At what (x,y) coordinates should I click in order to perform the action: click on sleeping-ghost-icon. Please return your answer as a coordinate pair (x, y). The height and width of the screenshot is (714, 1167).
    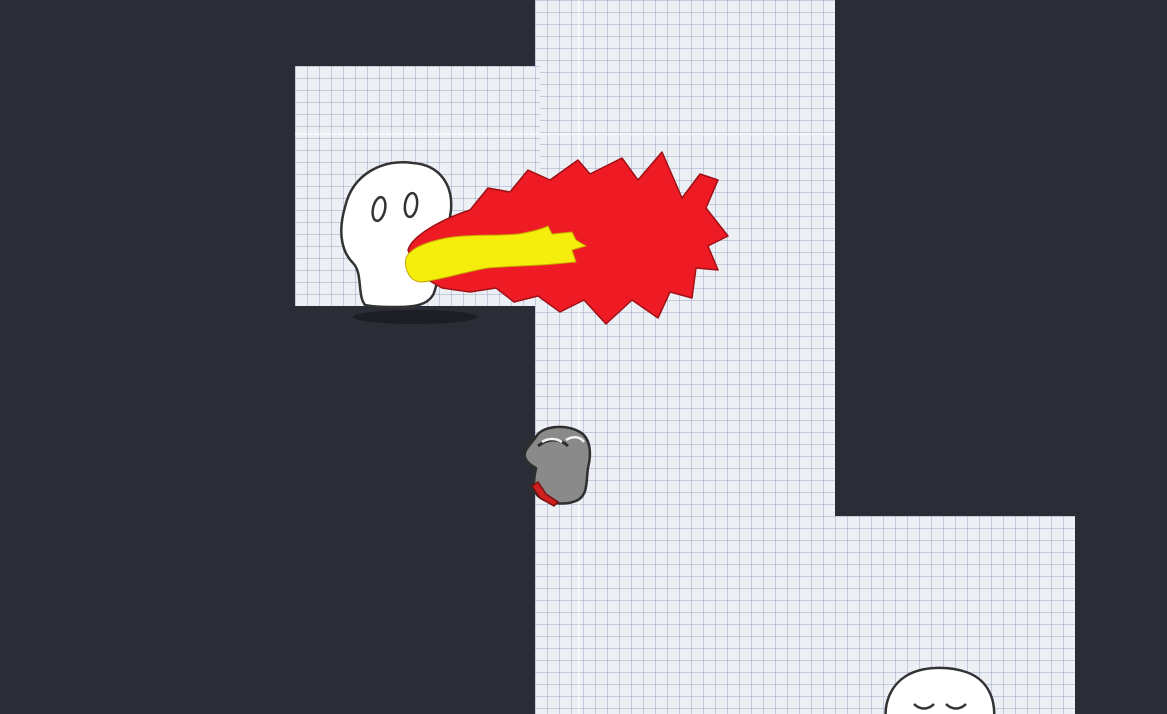
    Looking at the image, I should click on (940, 690).